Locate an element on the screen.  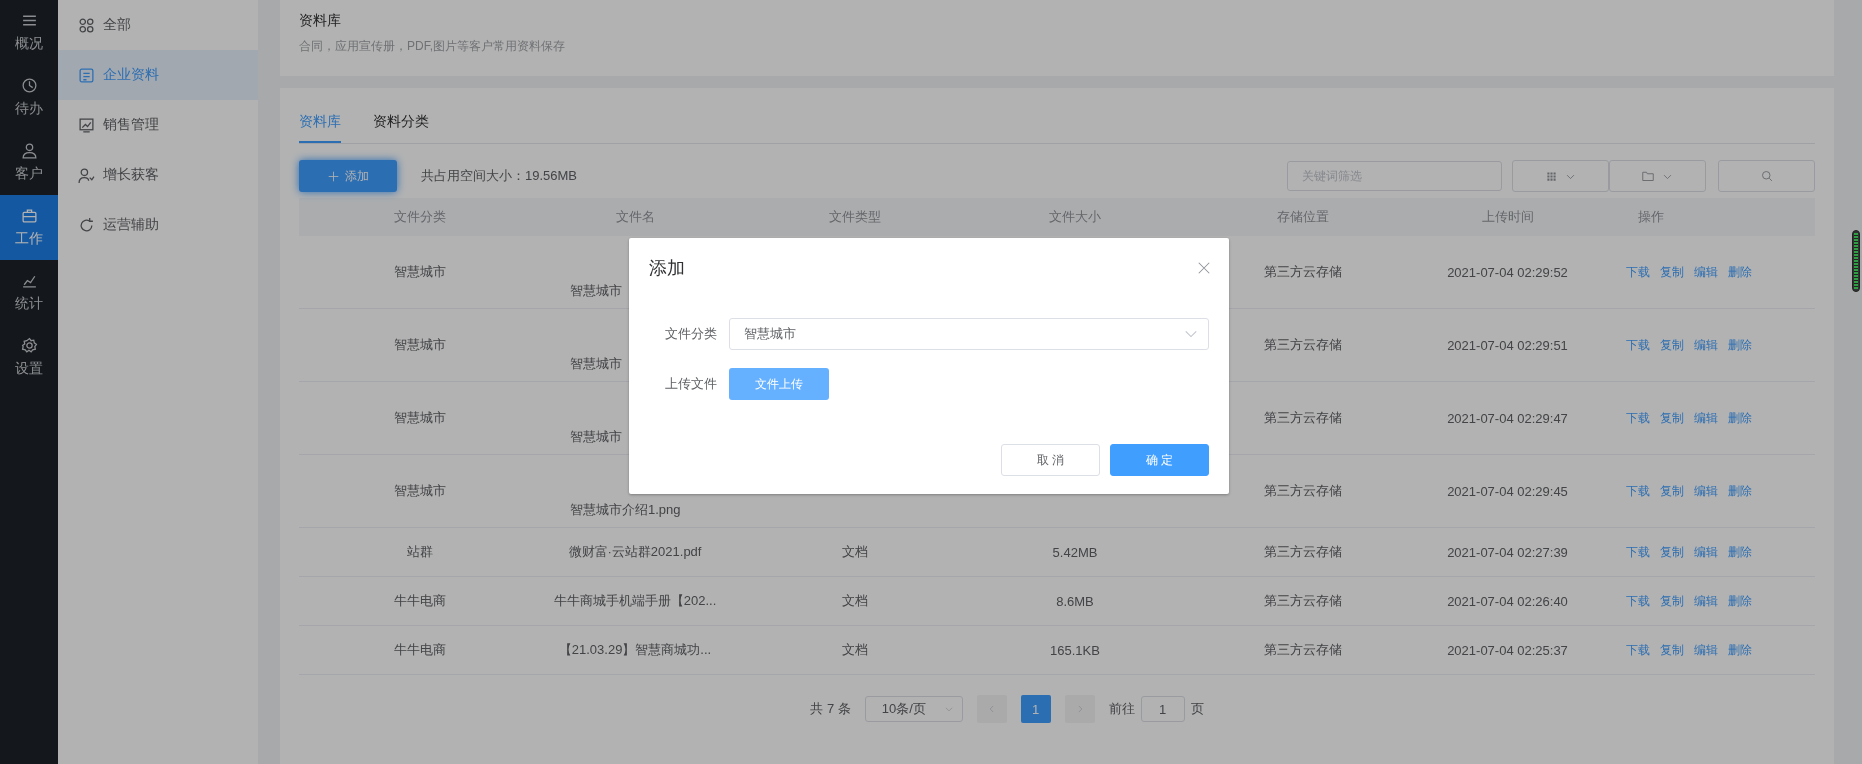
table-cell: 2021-07-04 02:29:52 is located at coordinates (1507, 272).